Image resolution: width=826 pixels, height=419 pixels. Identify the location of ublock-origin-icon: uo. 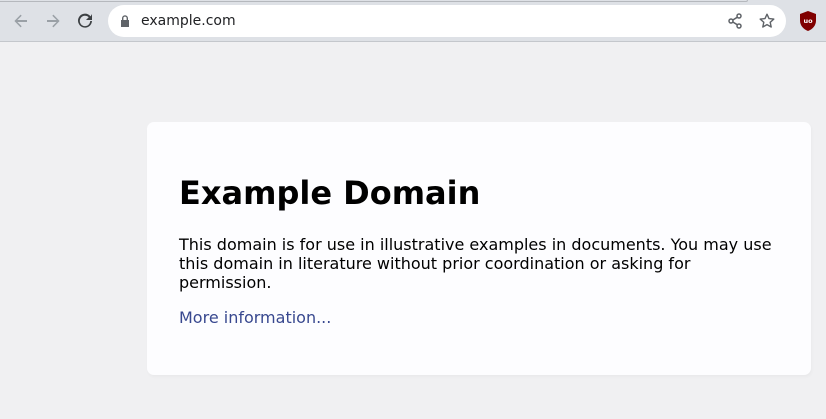
(808, 21).